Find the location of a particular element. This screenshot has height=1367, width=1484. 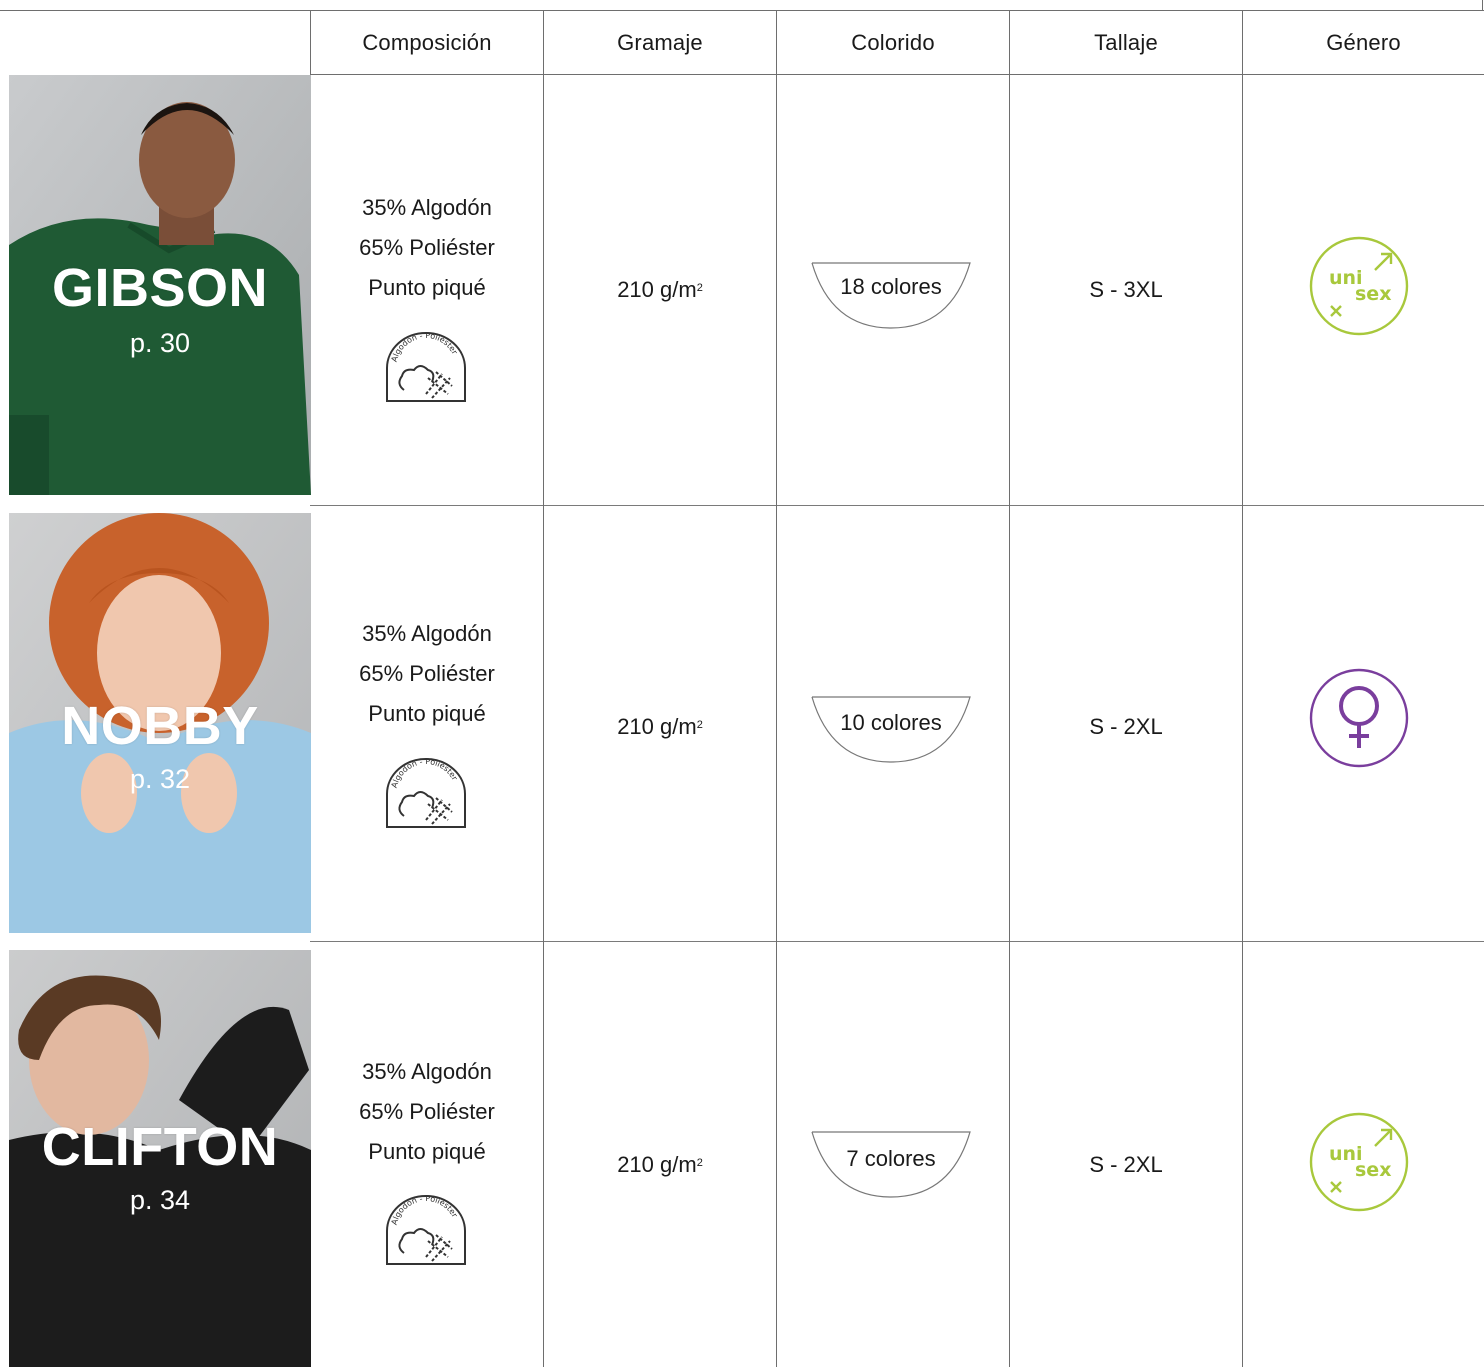

header-gender: Género is located at coordinates (1363, 42).